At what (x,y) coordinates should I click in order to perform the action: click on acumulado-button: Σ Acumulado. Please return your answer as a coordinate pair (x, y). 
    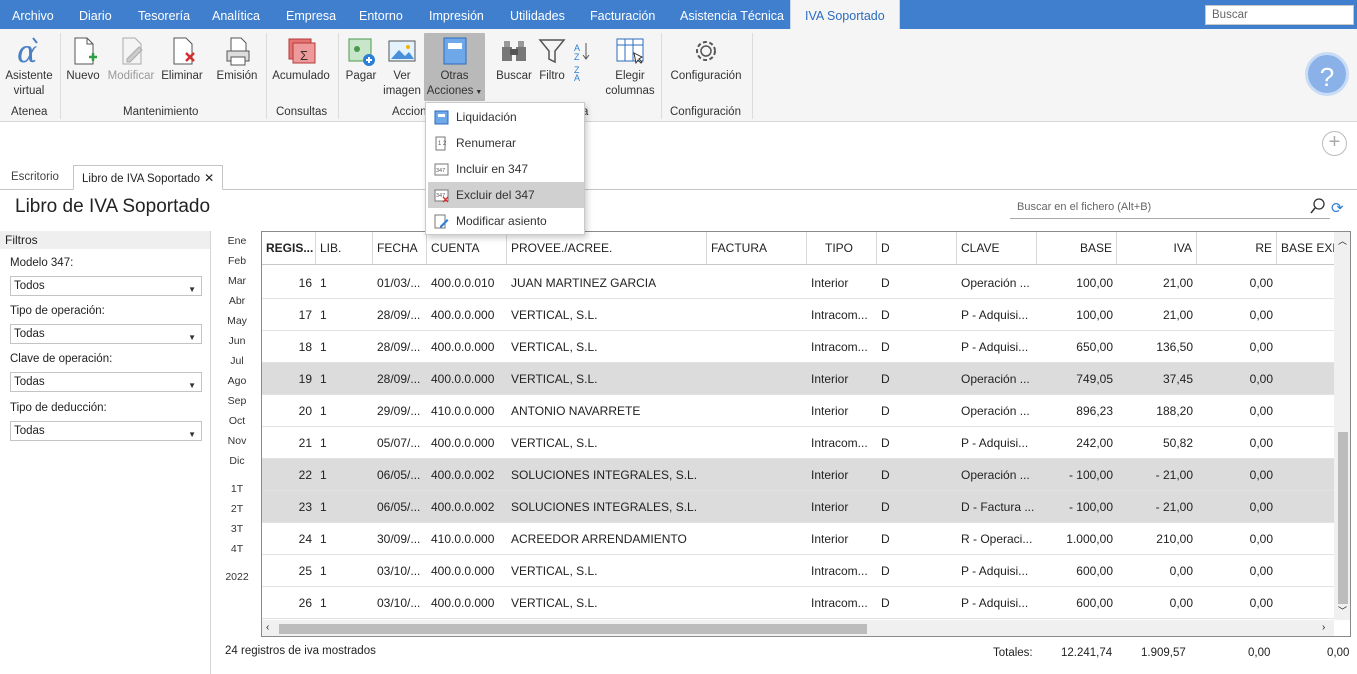
    Looking at the image, I should click on (301, 59).